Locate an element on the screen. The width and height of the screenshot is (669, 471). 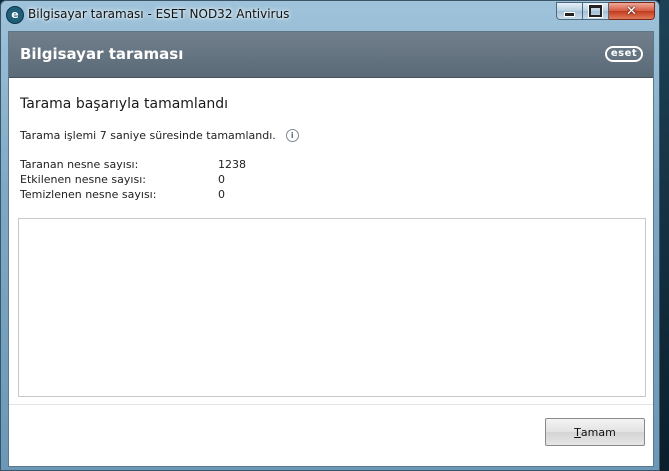
minimize-icon is located at coordinates (569, 14).